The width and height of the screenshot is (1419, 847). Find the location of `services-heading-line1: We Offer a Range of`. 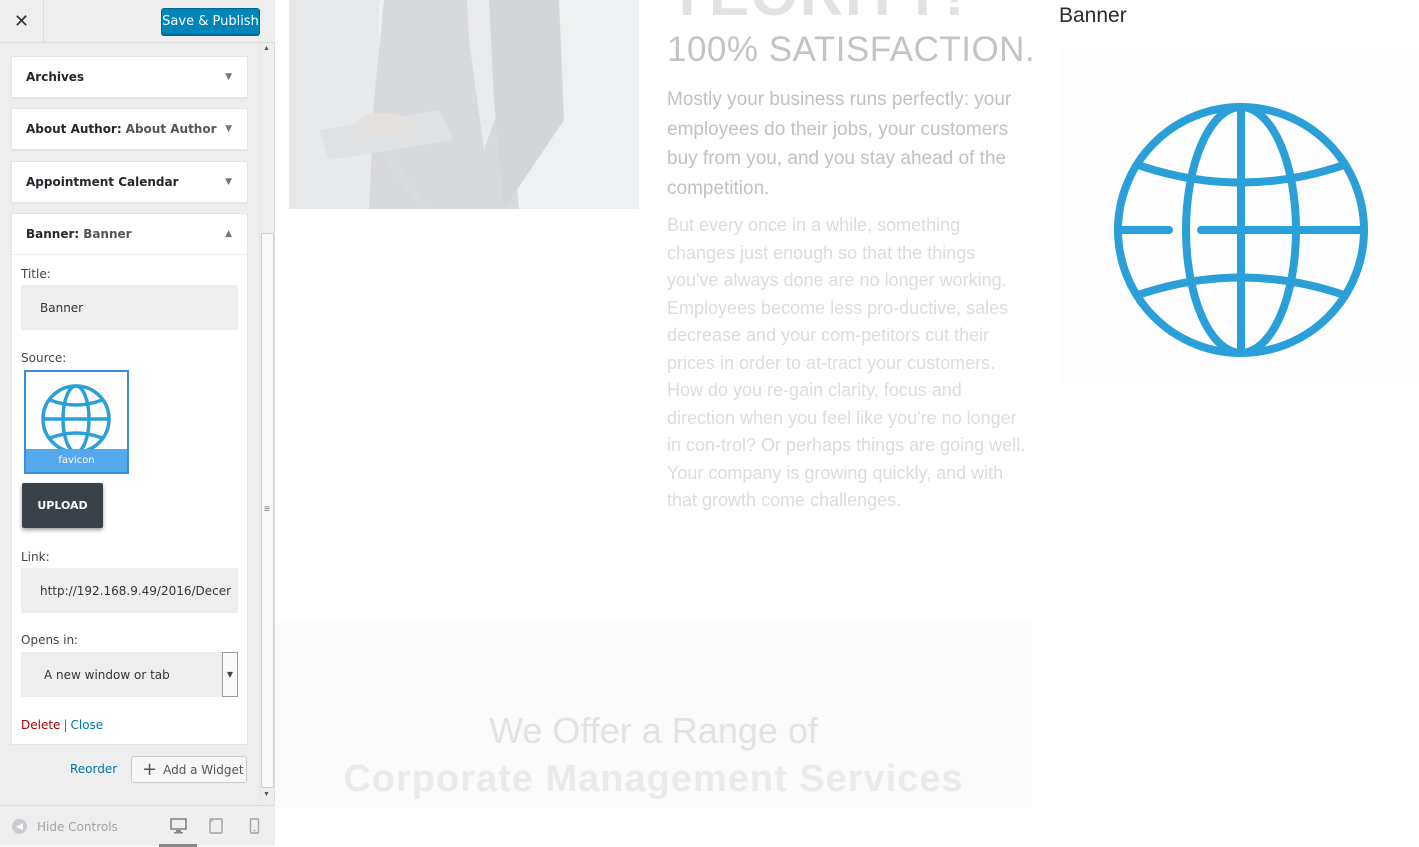

services-heading-line1: We Offer a Range of is located at coordinates (653, 730).